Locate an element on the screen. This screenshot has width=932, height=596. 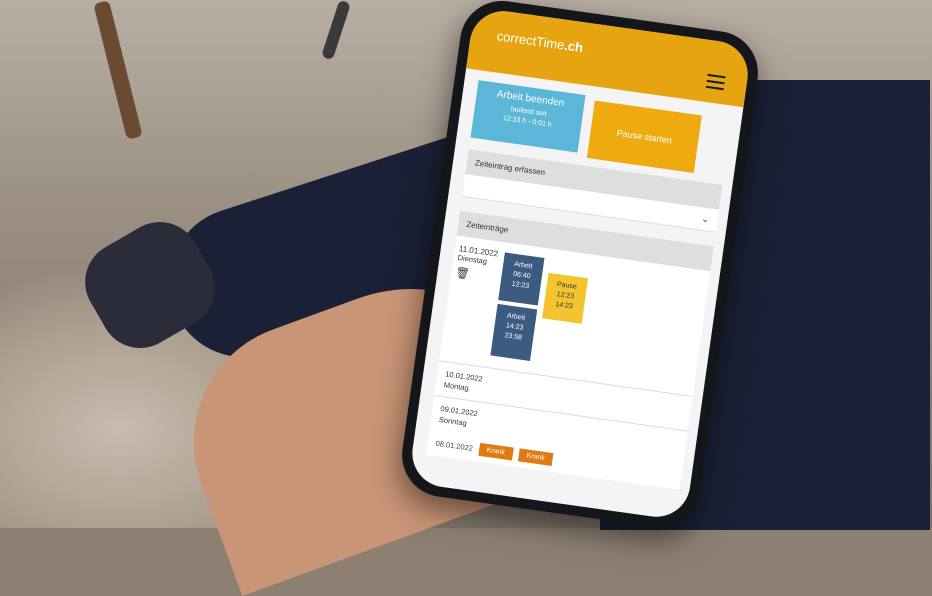
day-date: 08.01.2022 is located at coordinates (454, 445).